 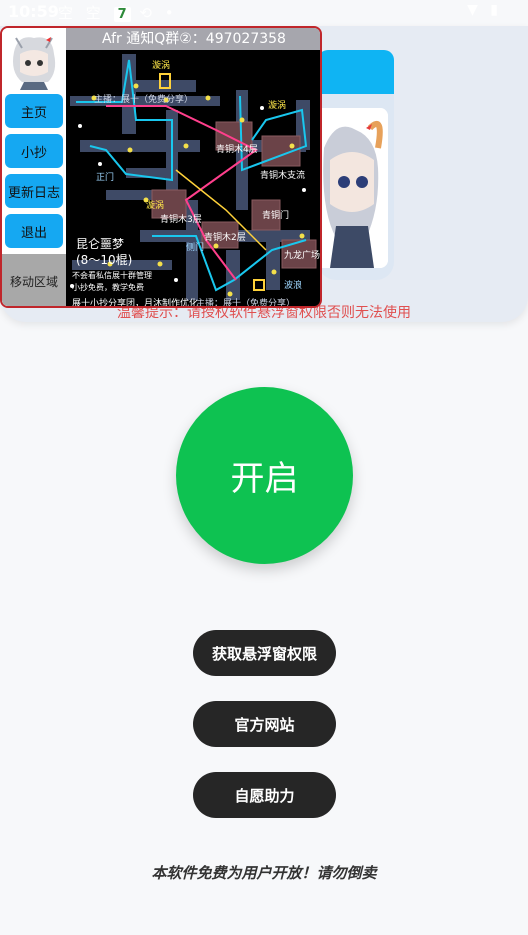 I want to click on notification-icons: 空 空, so click(x=81, y=13).